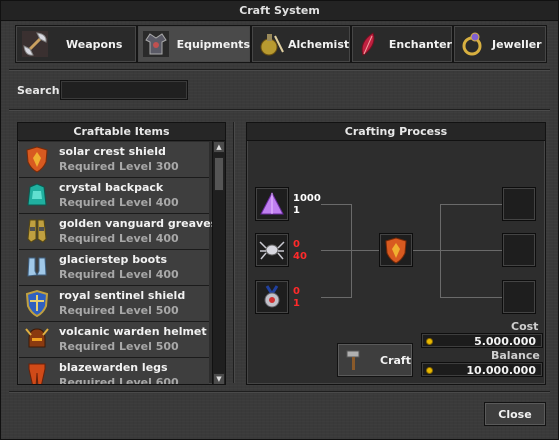 The height and width of the screenshot is (440, 559). What do you see at coordinates (119, 166) in the screenshot?
I see `item-level: Required Level 300` at bounding box center [119, 166].